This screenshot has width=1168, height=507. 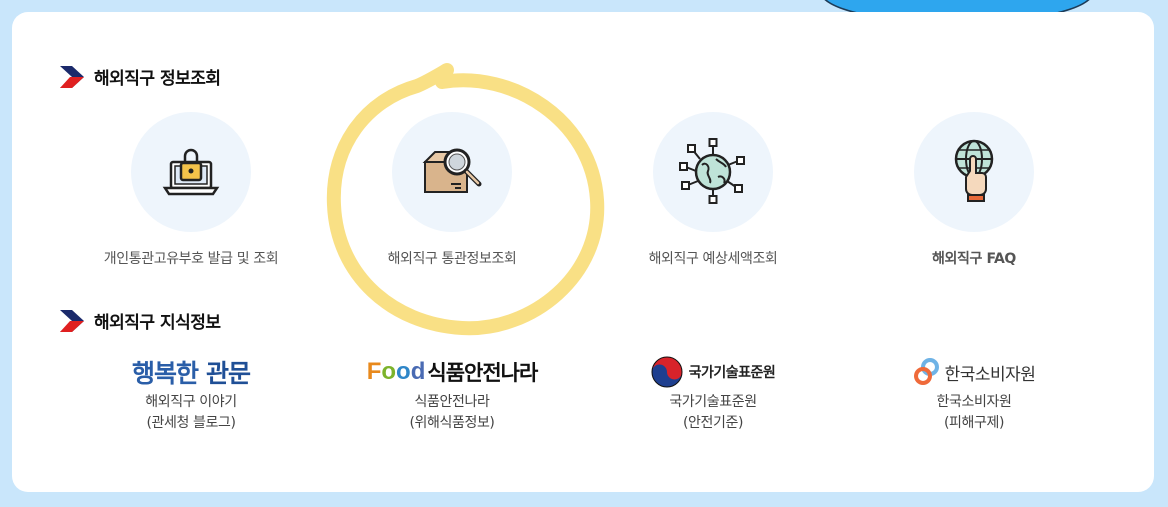 What do you see at coordinates (482, 373) in the screenshot?
I see `logo-text: 식품안전나라` at bounding box center [482, 373].